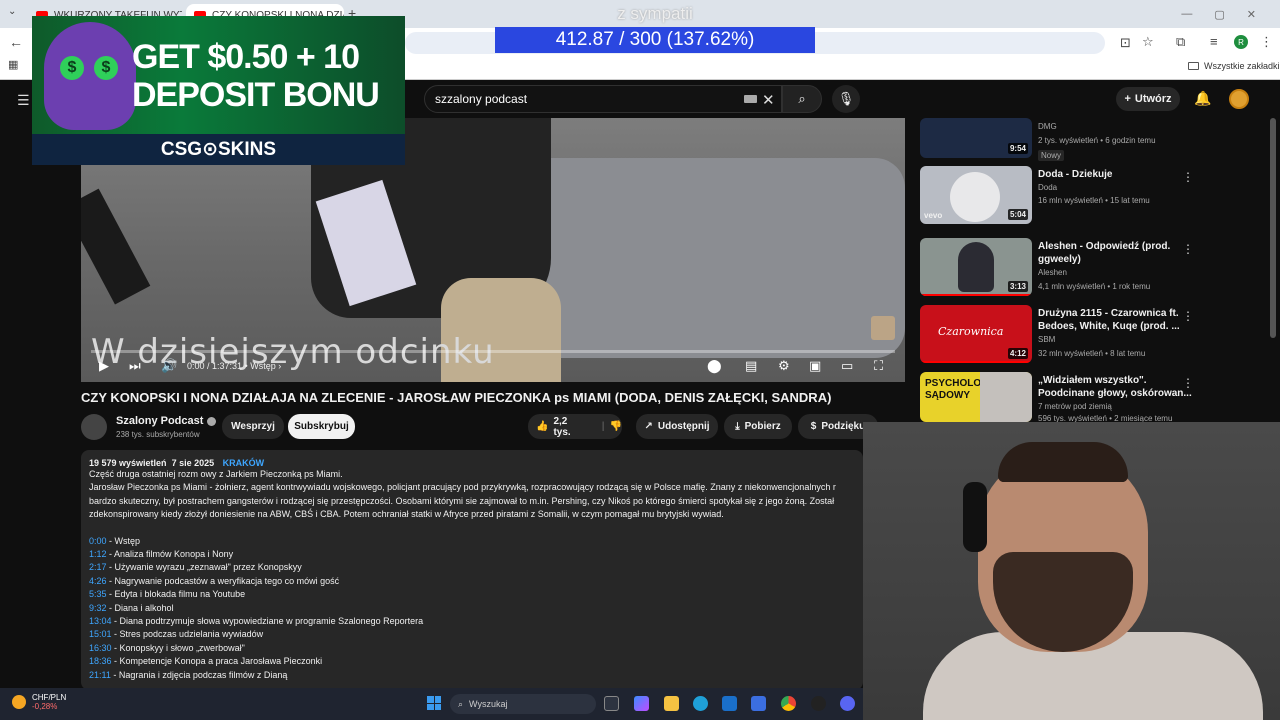 The height and width of the screenshot is (720, 1280). Describe the element at coordinates (878, 366) in the screenshot. I see `fullscreen-icon: ⛶` at that location.